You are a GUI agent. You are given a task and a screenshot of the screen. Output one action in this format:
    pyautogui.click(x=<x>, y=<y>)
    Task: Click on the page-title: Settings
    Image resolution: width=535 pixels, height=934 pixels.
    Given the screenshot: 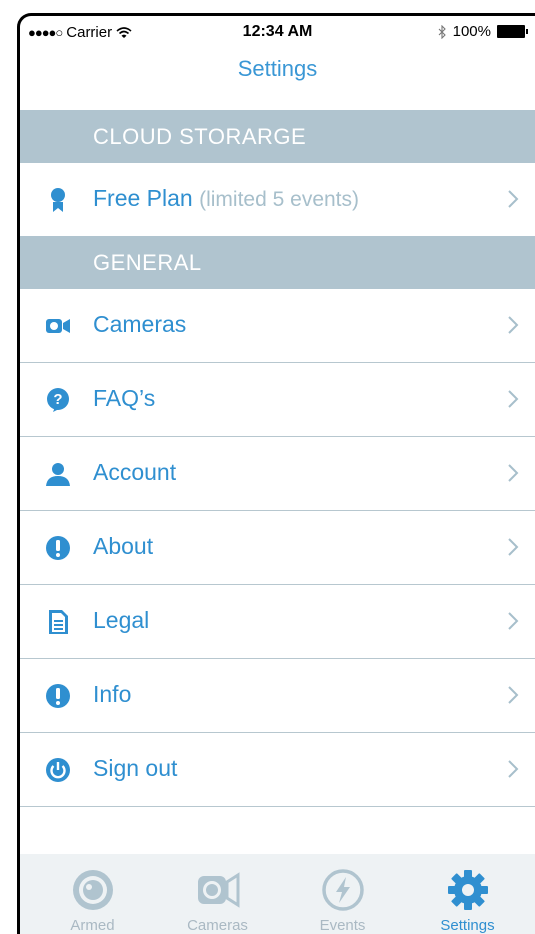 What is the action you would take?
    pyautogui.click(x=277, y=68)
    